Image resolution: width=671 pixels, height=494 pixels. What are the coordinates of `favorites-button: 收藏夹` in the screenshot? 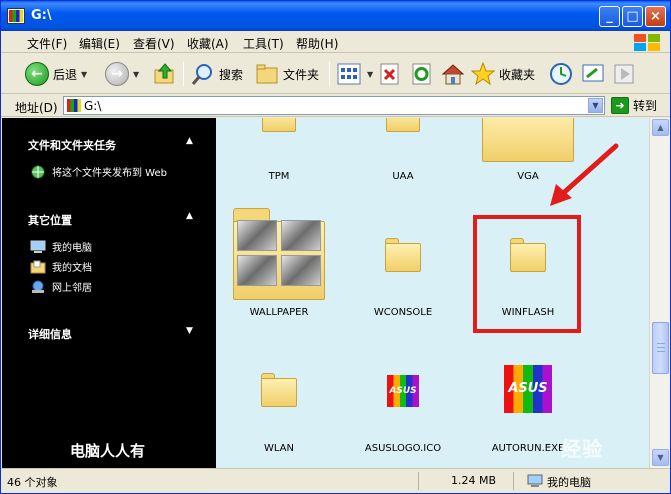 It's located at (503, 74).